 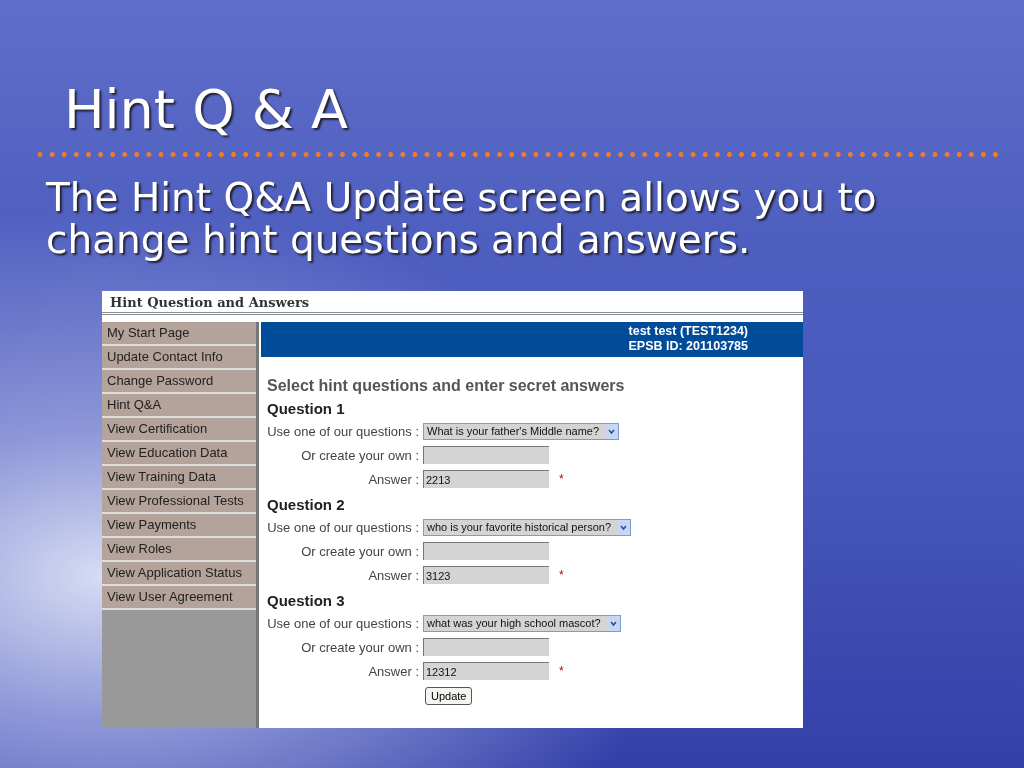 What do you see at coordinates (688, 346) in the screenshot?
I see `user-id: EPSB ID: 201103785` at bounding box center [688, 346].